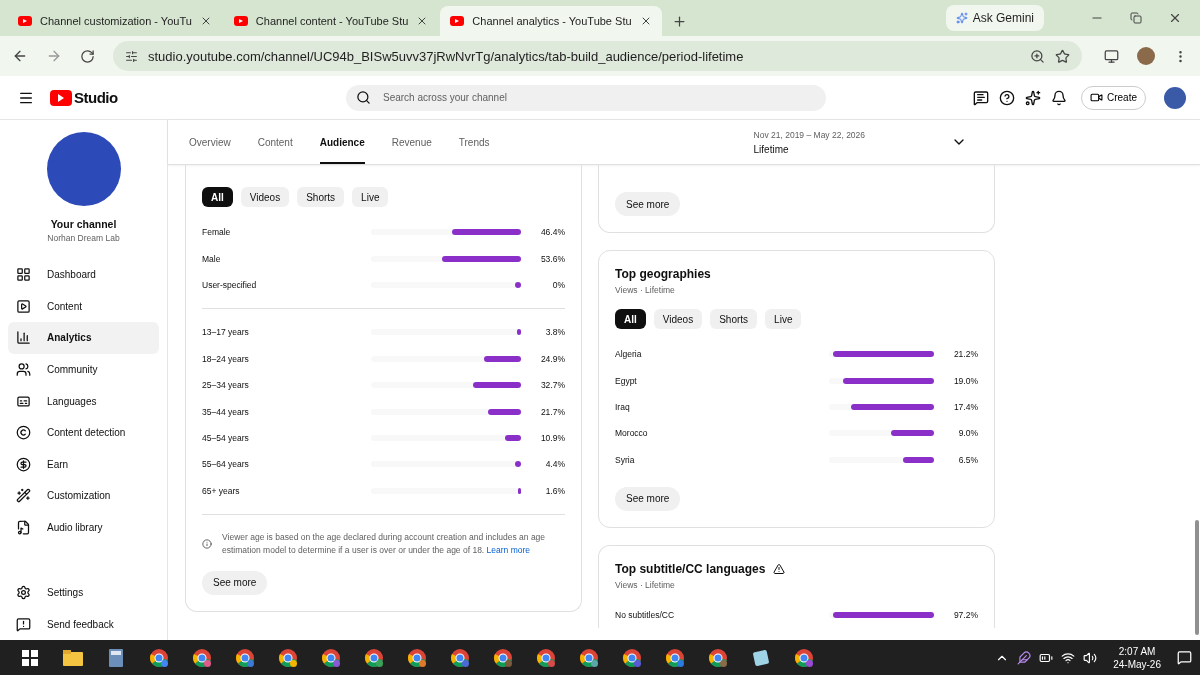  Describe the element at coordinates (1197, 577) in the screenshot. I see `scrollbar-thumb` at that location.